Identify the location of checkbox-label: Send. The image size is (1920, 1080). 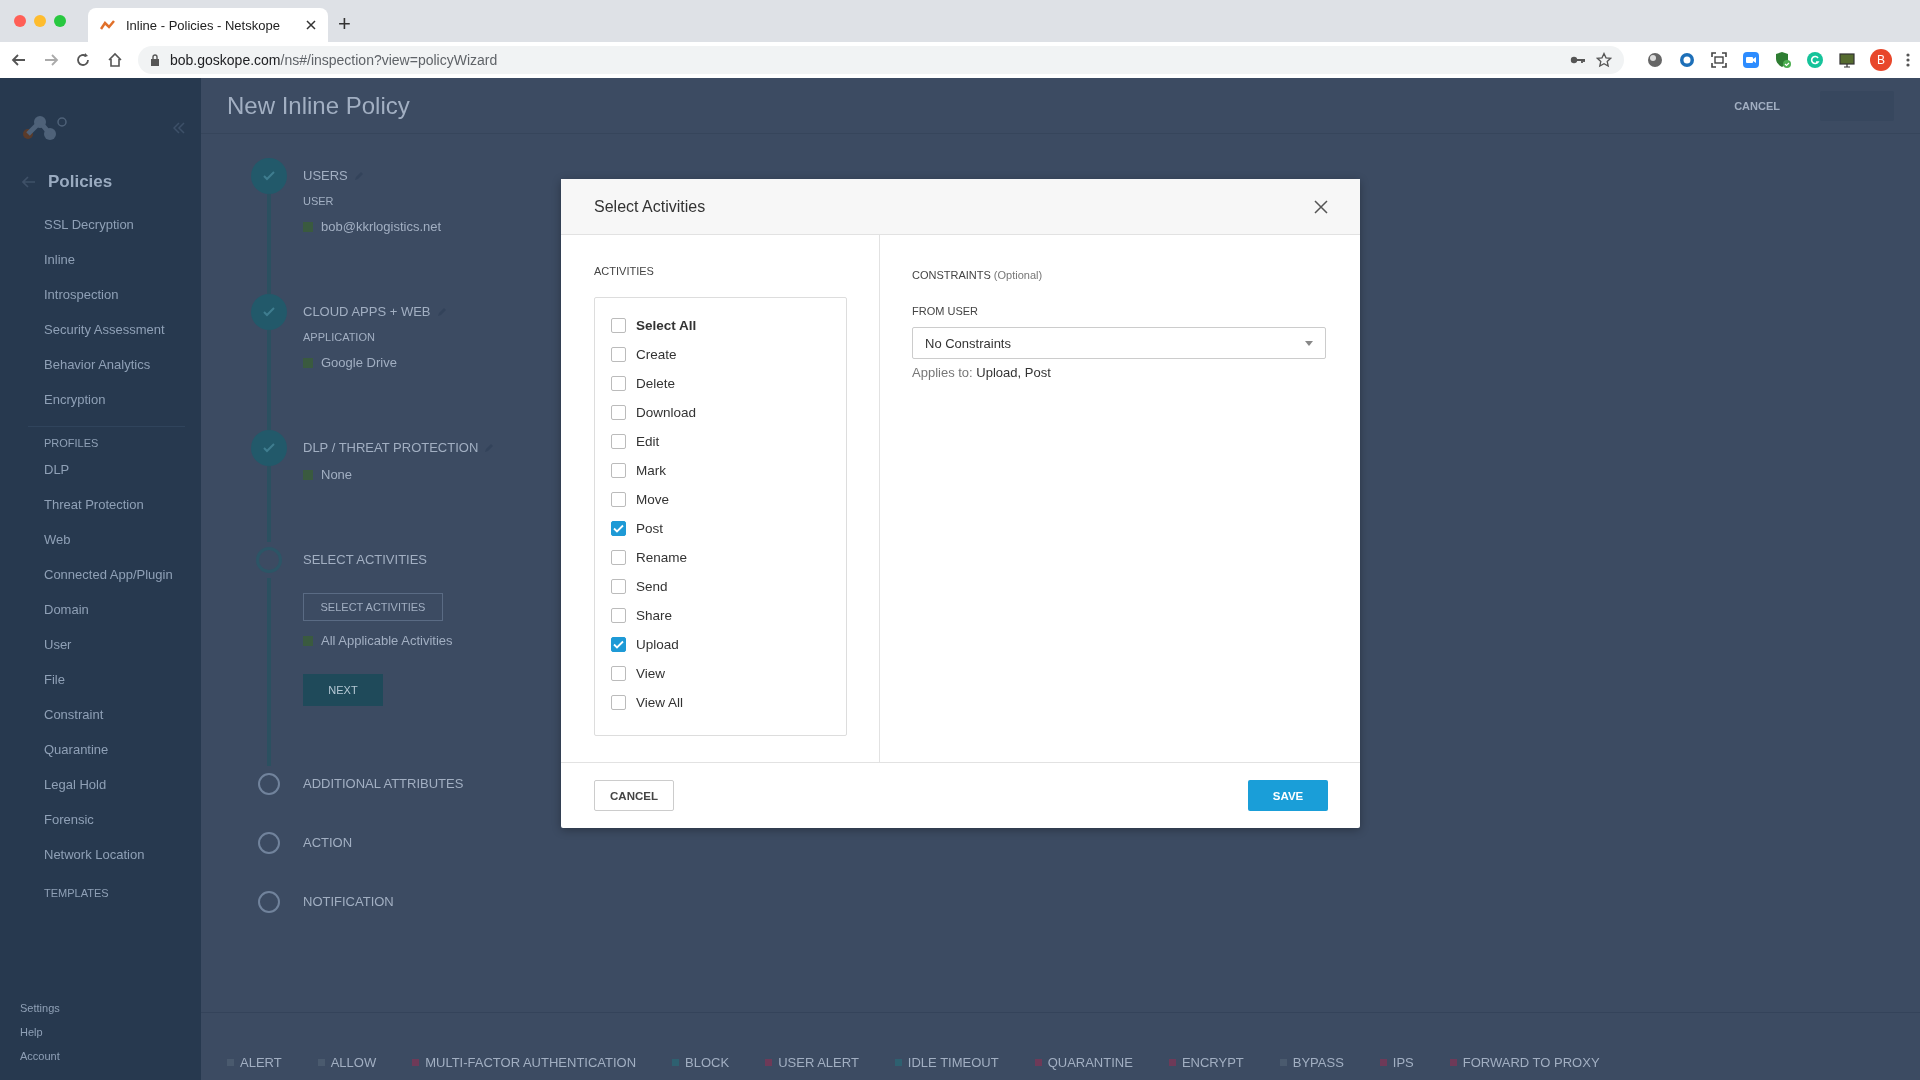
(652, 586).